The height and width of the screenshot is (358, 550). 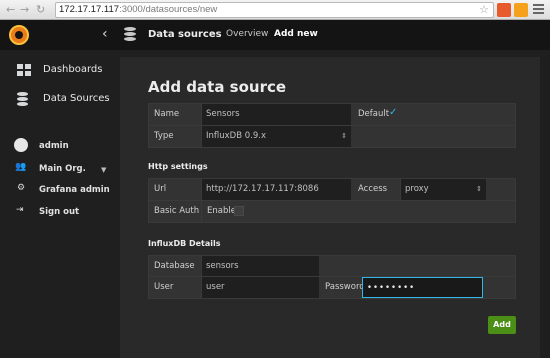 What do you see at coordinates (502, 325) in the screenshot?
I see `add-button: Add` at bounding box center [502, 325].